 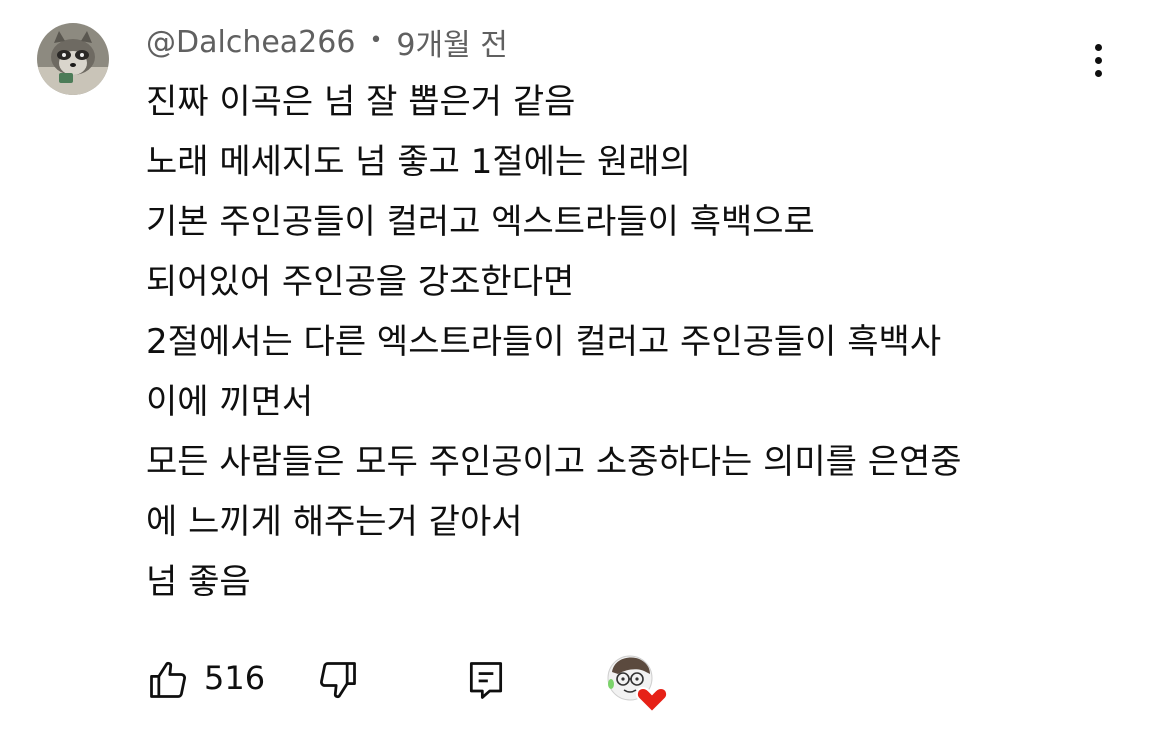 I want to click on comment-line: 이에 끼면서, so click(x=230, y=402).